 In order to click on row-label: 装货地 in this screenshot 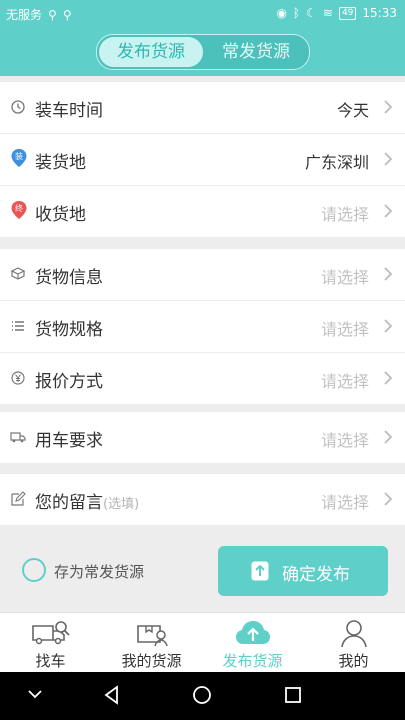, I will do `click(60, 163)`.